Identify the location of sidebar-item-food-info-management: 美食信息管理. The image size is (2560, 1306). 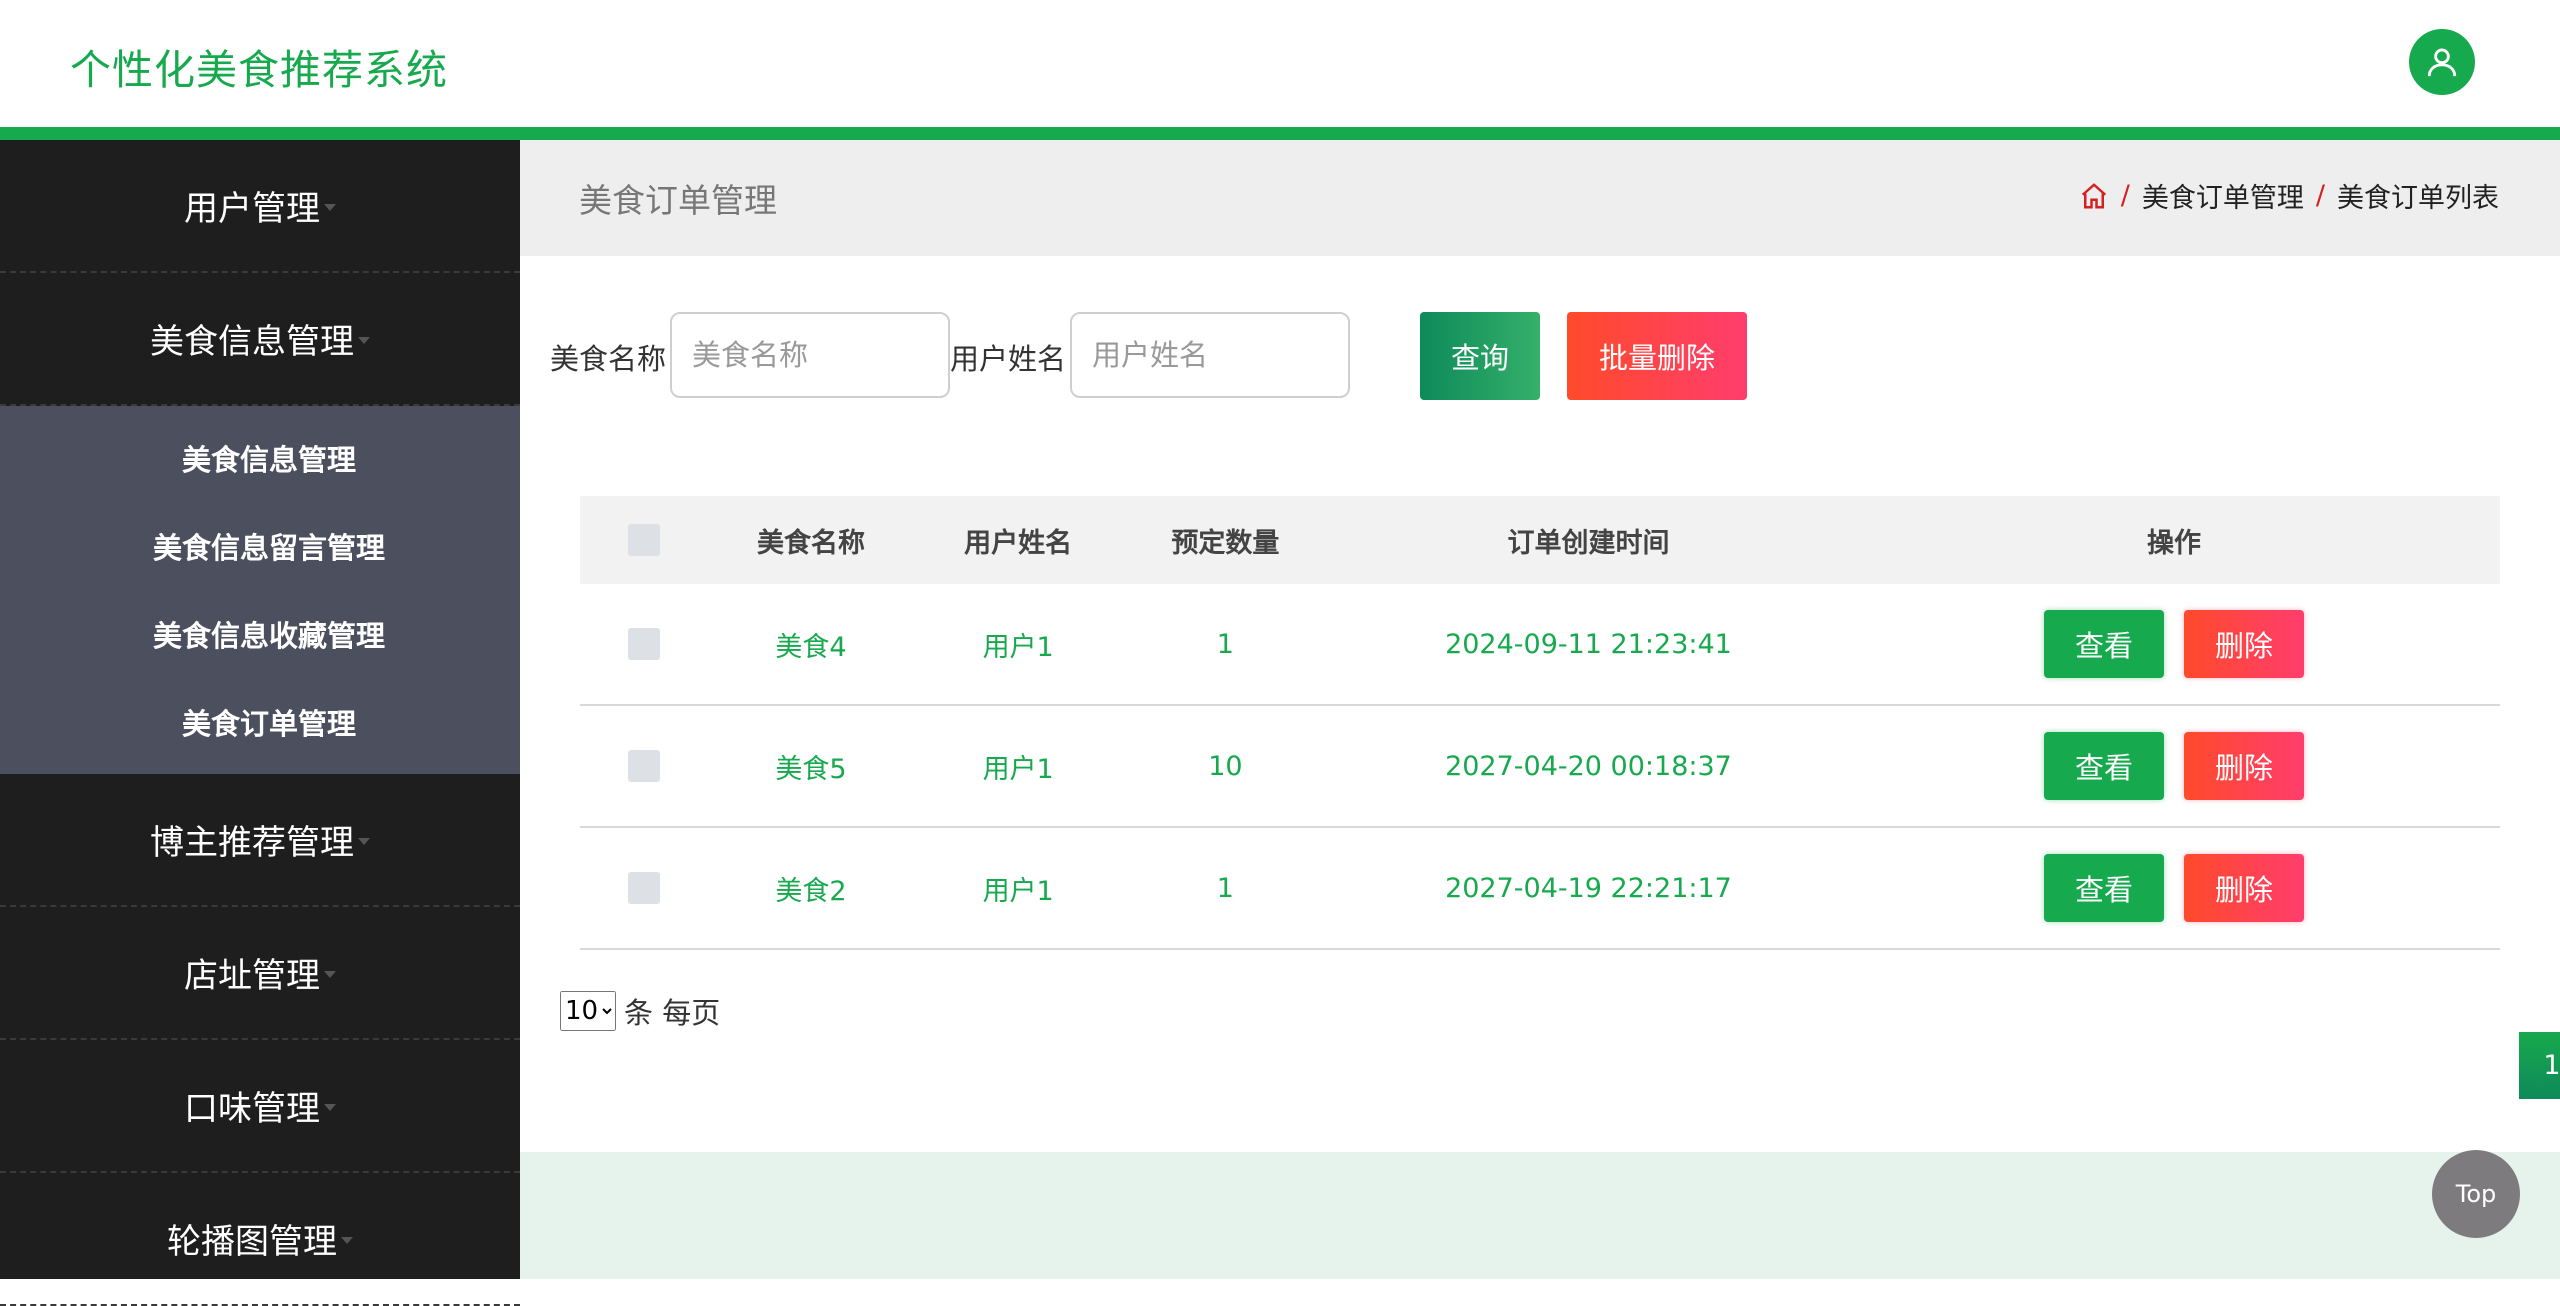
(260, 339).